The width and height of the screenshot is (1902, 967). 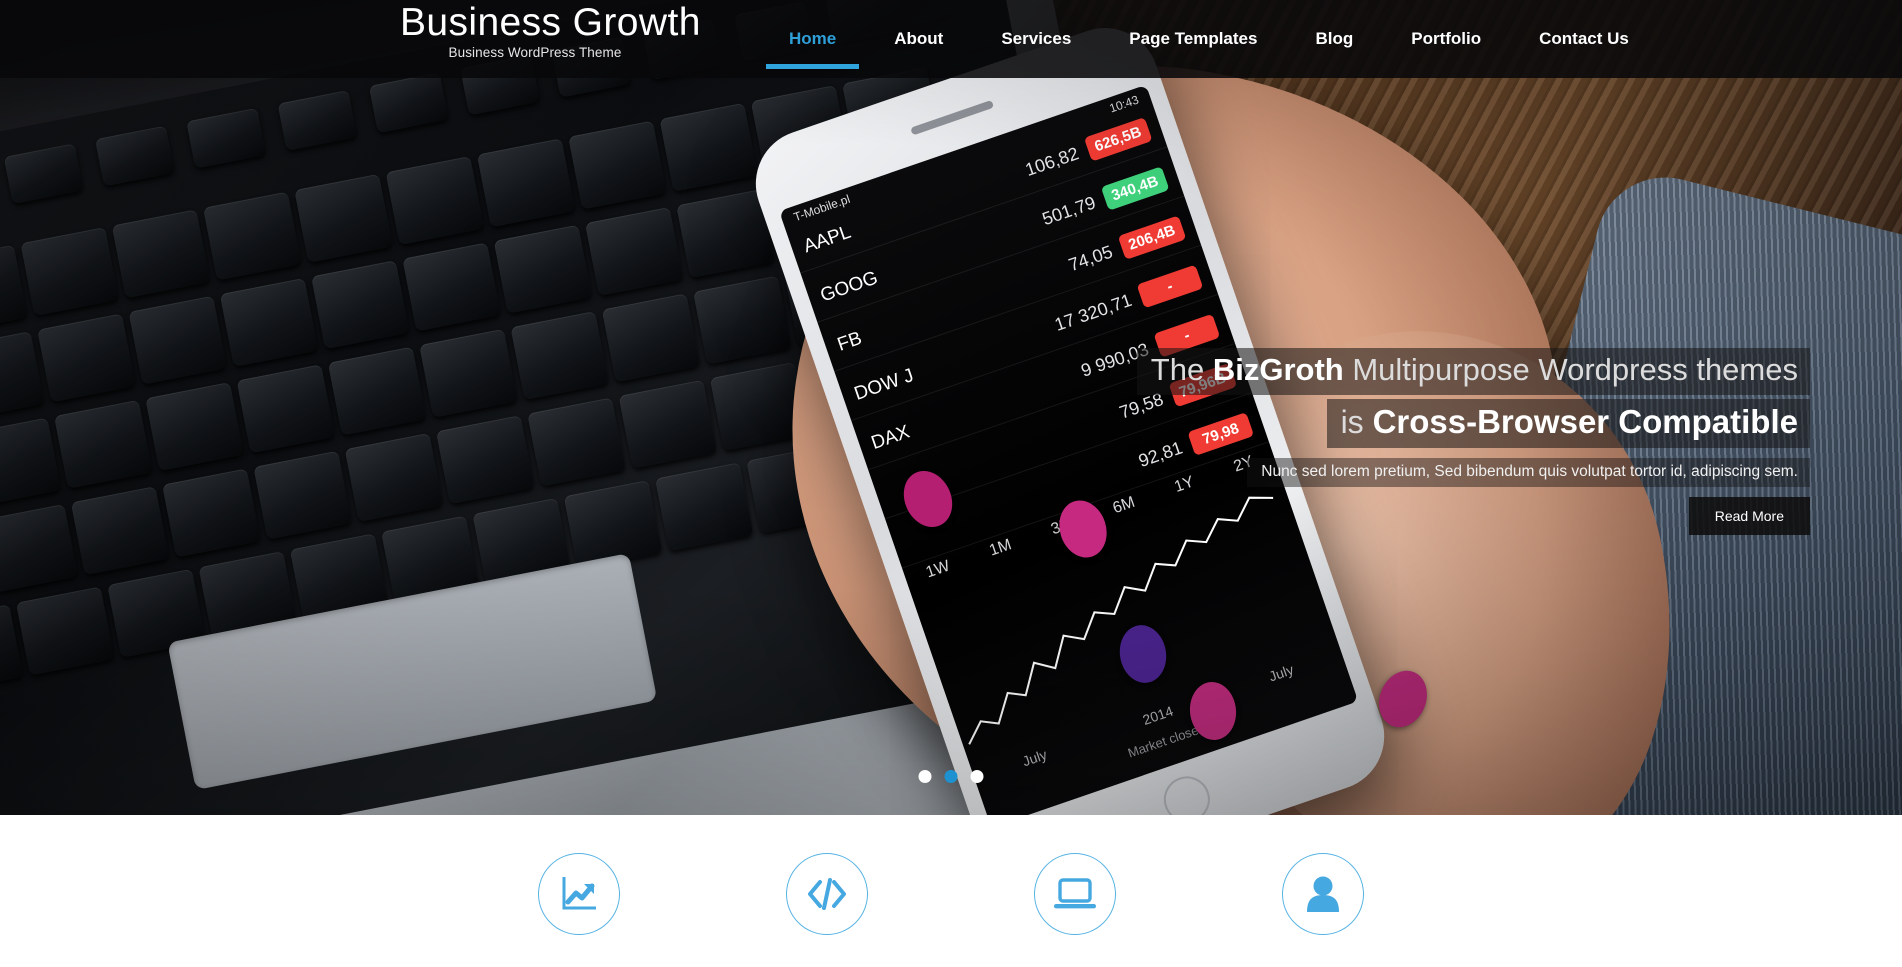 What do you see at coordinates (1193, 39) in the screenshot?
I see `nav-item-page-templates: Page Templates` at bounding box center [1193, 39].